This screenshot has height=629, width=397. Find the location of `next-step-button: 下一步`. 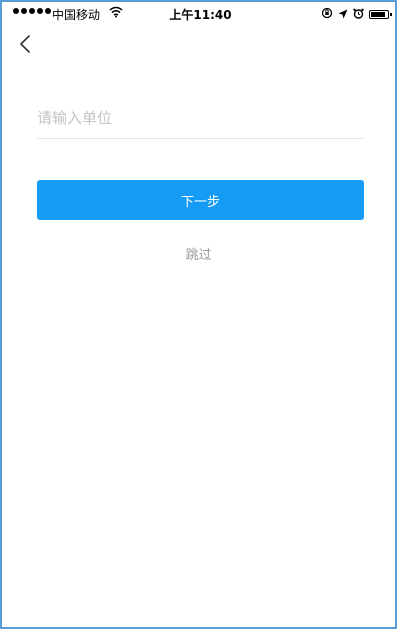

next-step-button: 下一步 is located at coordinates (200, 200).